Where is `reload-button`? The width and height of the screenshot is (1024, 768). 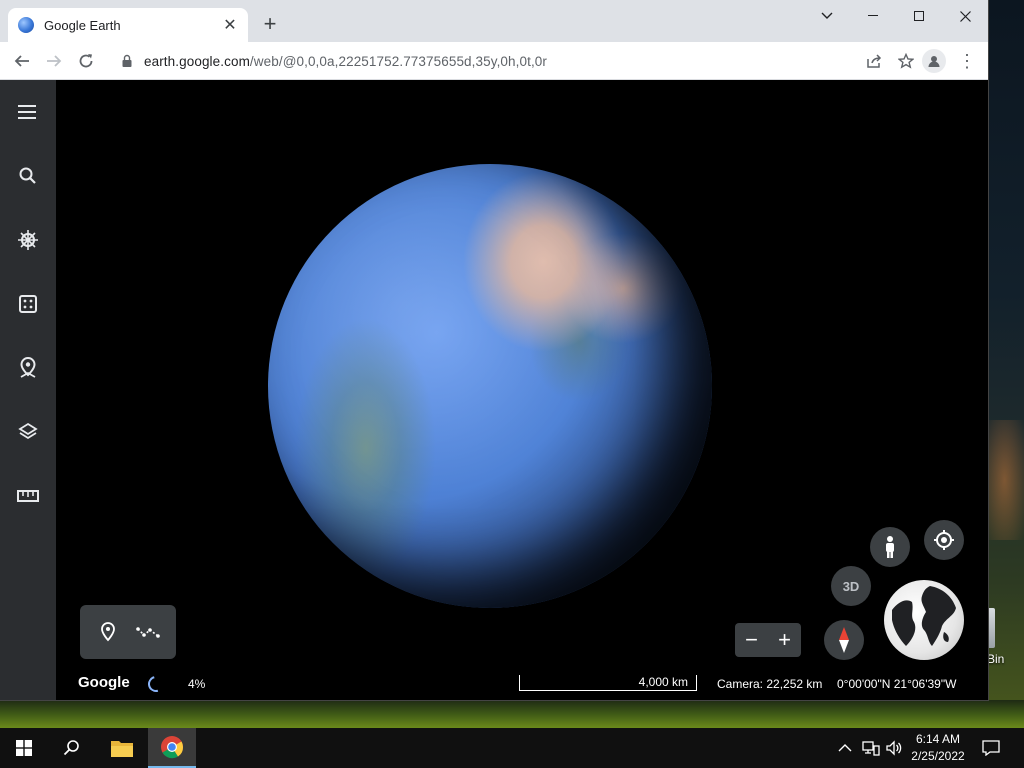
reload-button is located at coordinates (86, 61).